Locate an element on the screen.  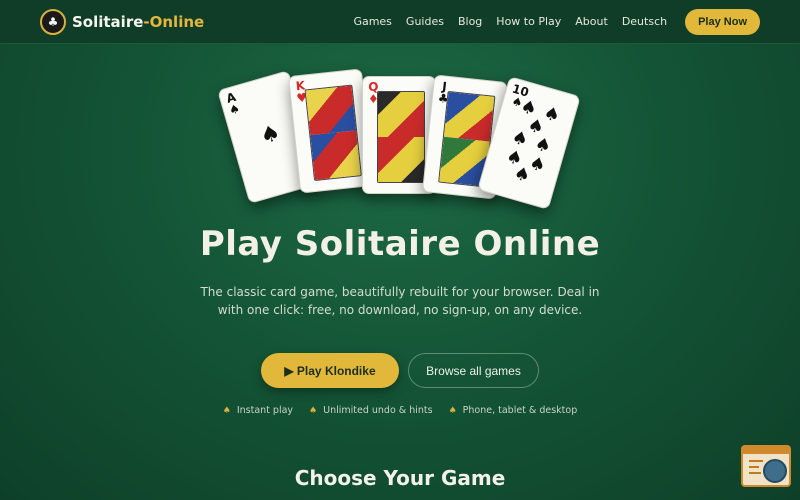
feature-label: Instant play is located at coordinates (265, 410).